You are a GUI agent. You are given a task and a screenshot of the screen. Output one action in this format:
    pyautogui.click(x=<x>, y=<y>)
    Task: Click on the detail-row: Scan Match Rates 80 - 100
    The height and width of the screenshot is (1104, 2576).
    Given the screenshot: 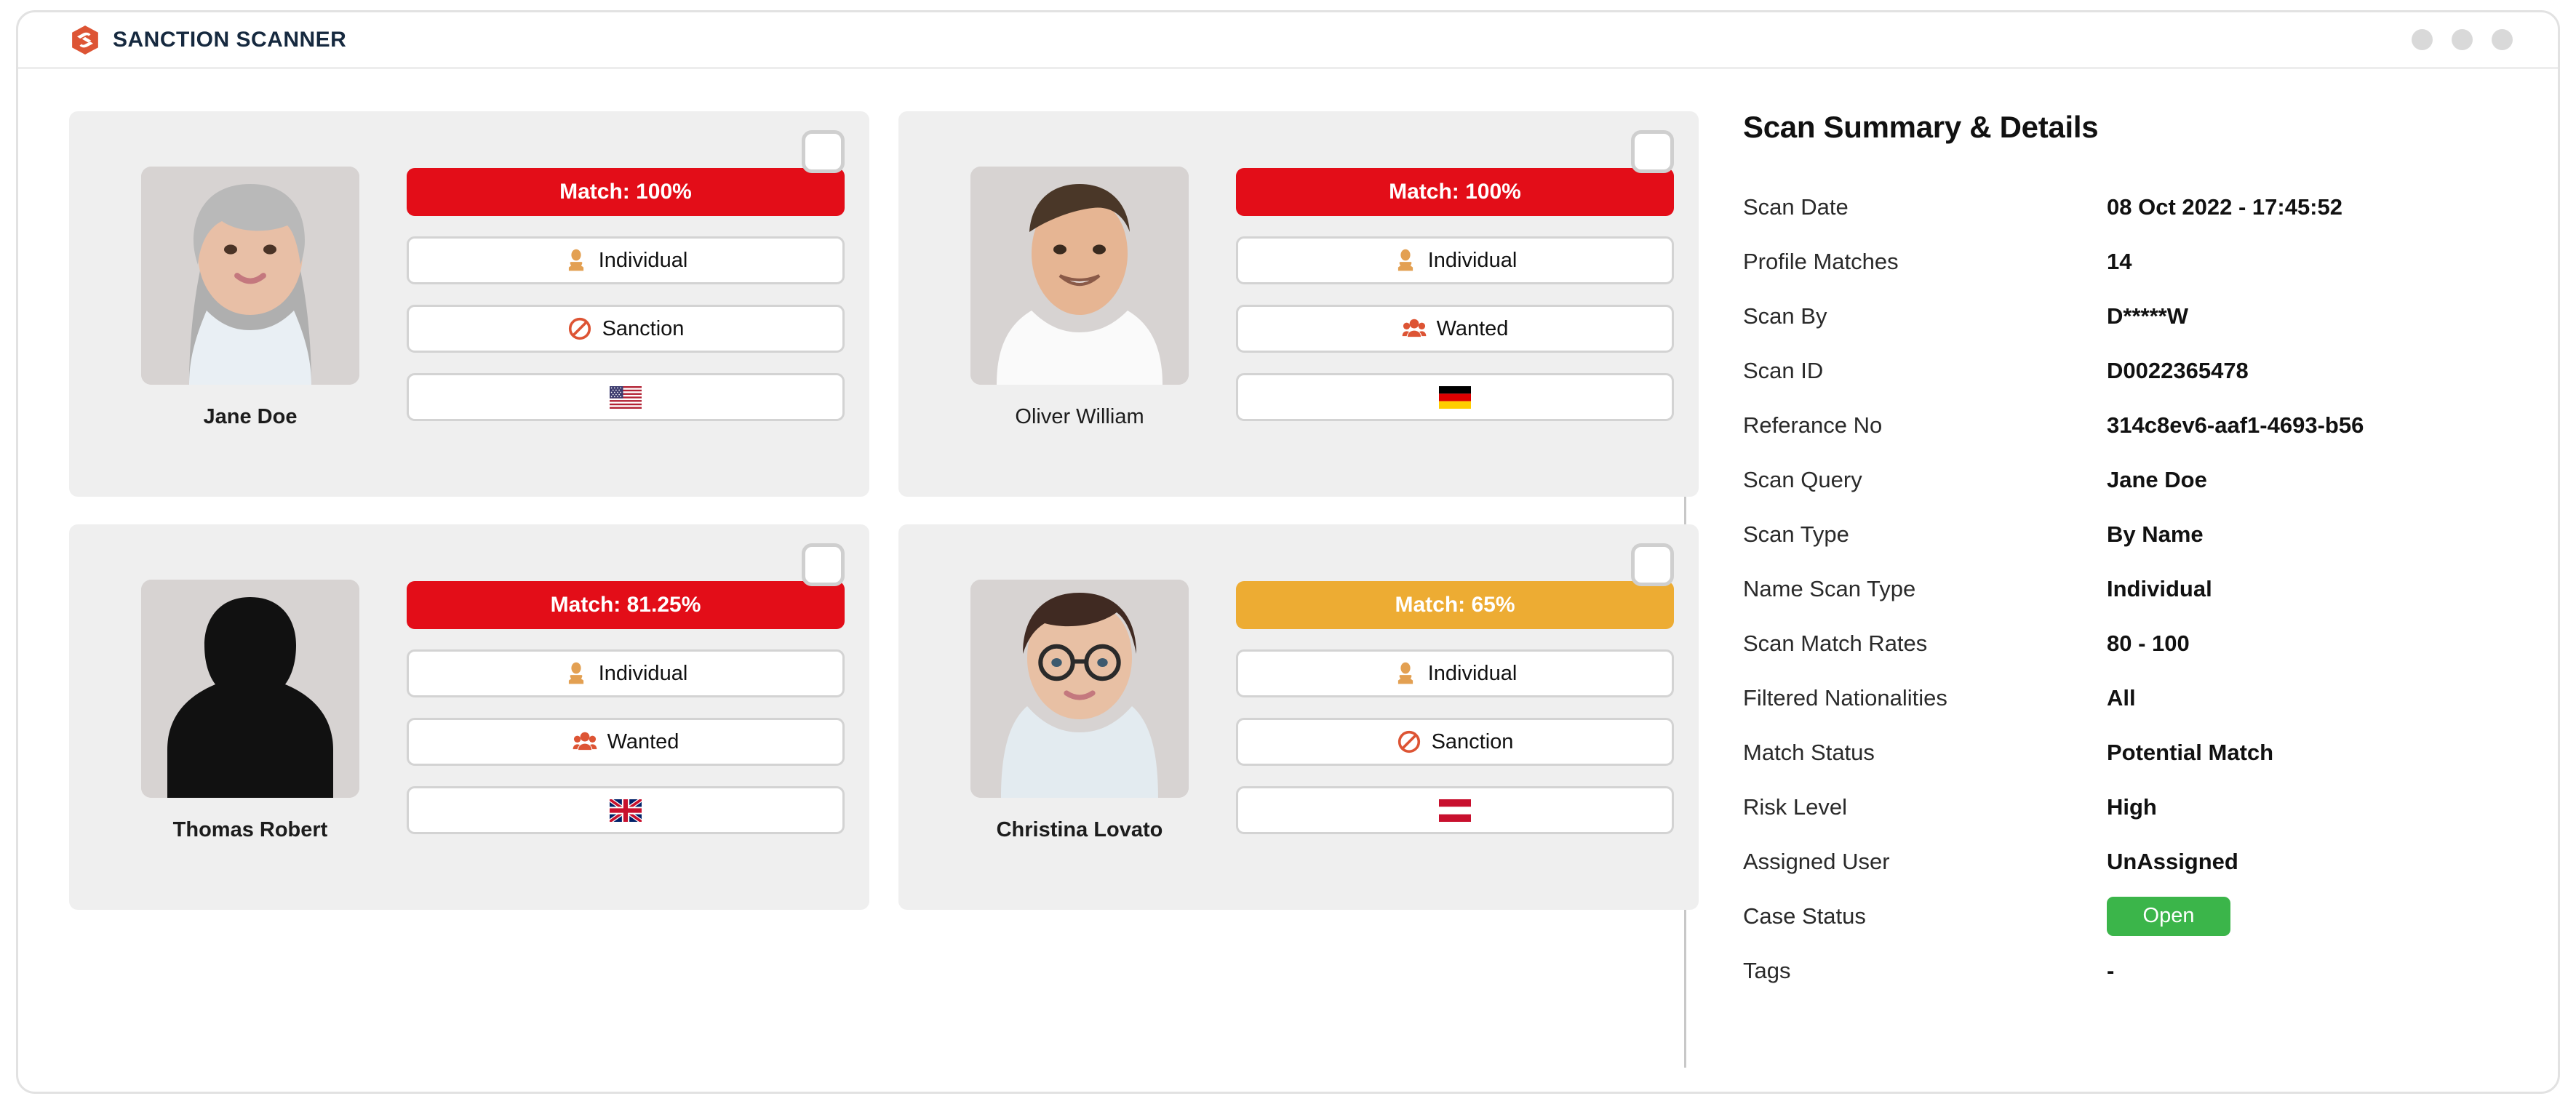 What is the action you would take?
    pyautogui.click(x=2150, y=643)
    